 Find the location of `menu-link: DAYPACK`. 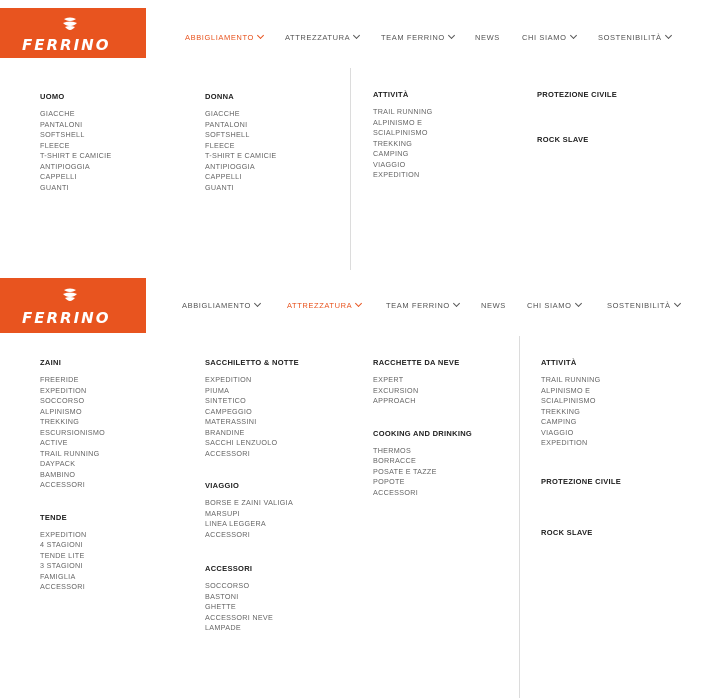

menu-link: DAYPACK is located at coordinates (72, 464).